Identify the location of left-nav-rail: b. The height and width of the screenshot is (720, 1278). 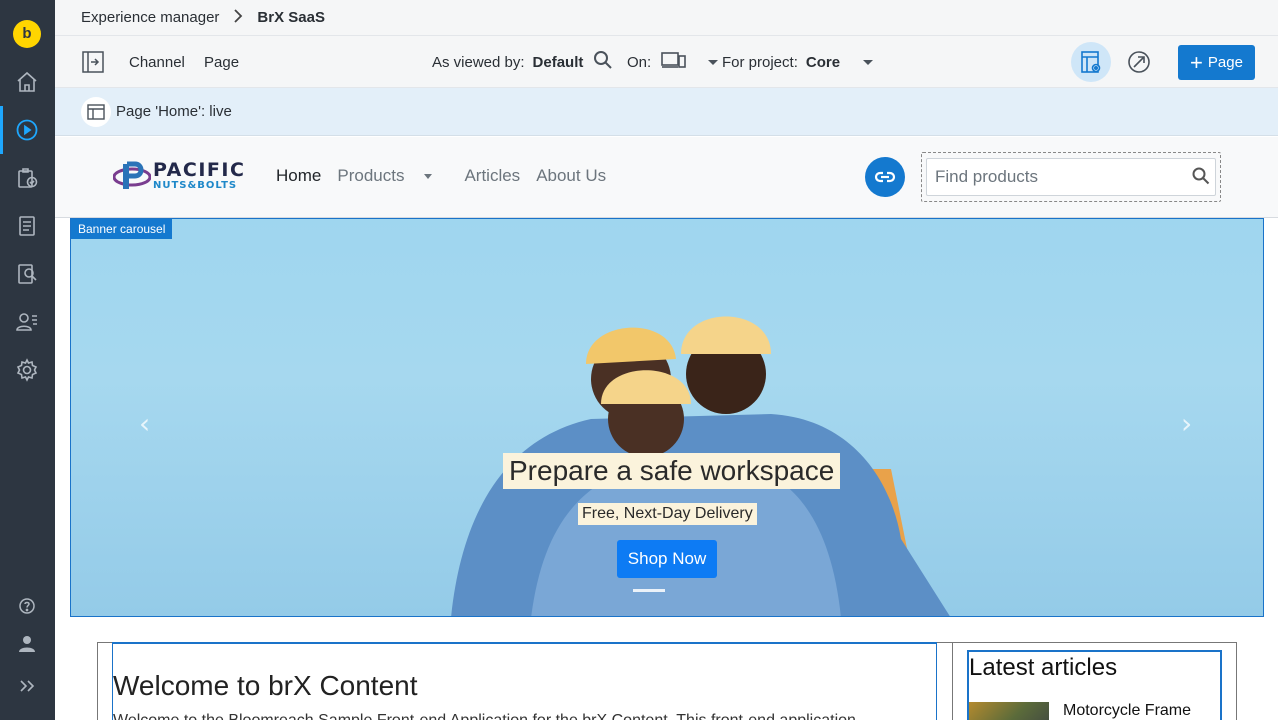
(27, 360).